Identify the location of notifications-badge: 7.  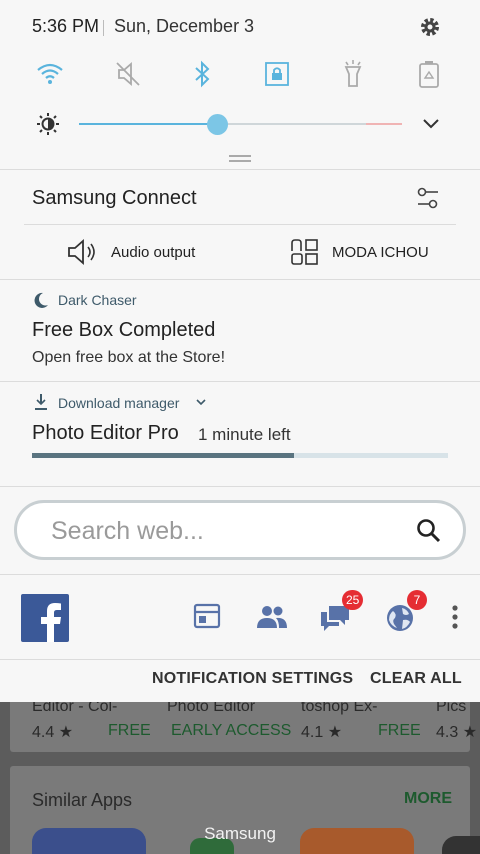
(417, 600).